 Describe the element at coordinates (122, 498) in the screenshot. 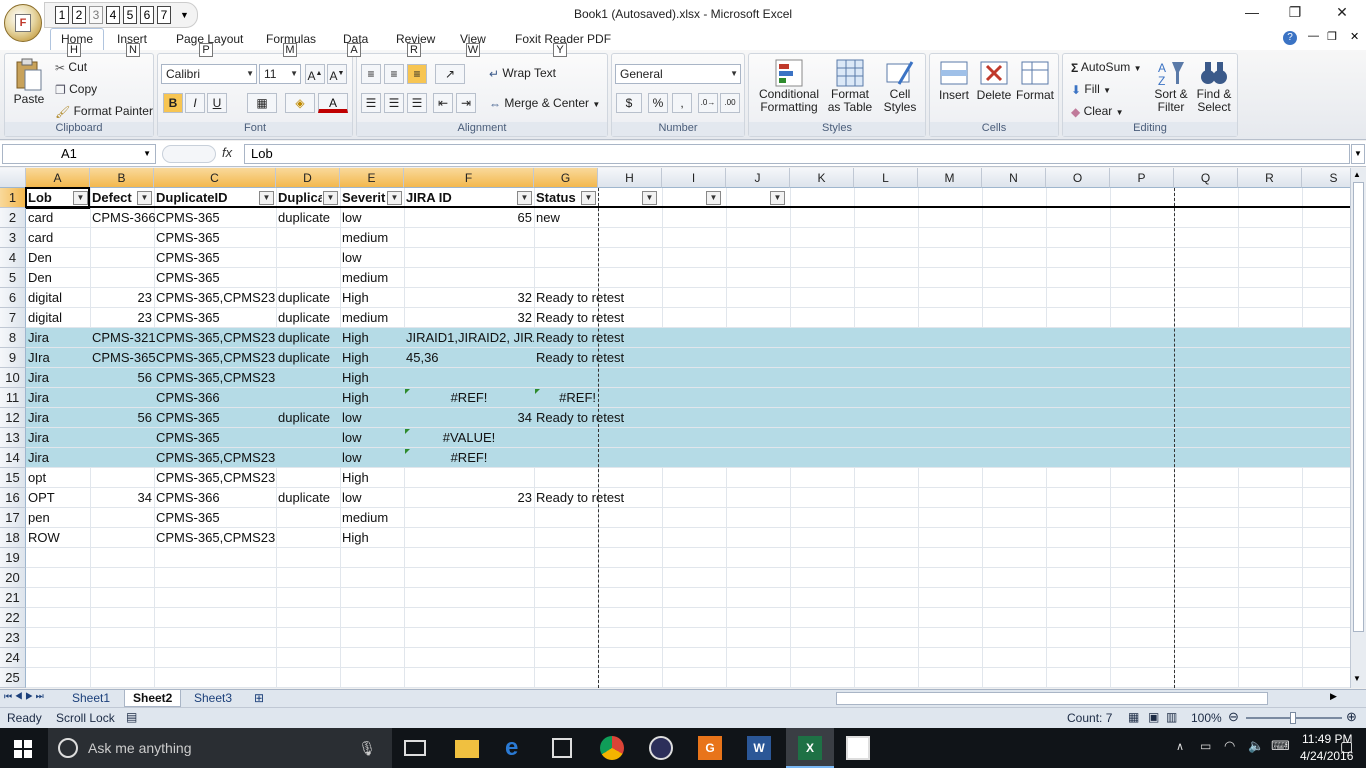

I see `cell-defect: 34` at that location.